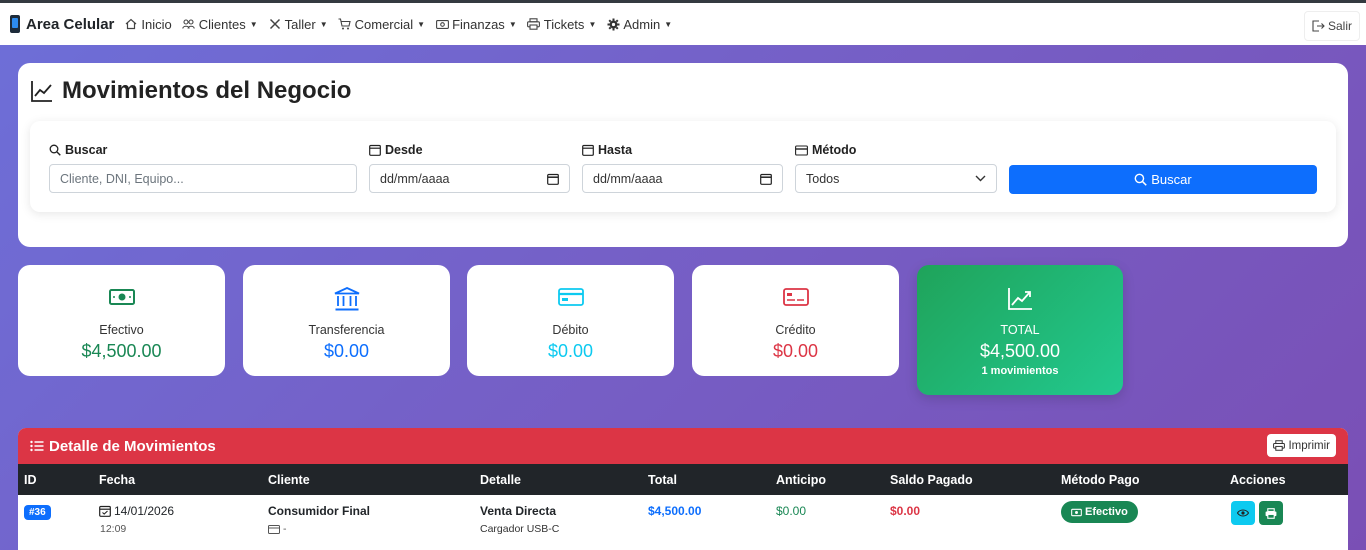 The width and height of the screenshot is (1366, 550). I want to click on to-date-value: dd/mm/aaaa, so click(628, 178).